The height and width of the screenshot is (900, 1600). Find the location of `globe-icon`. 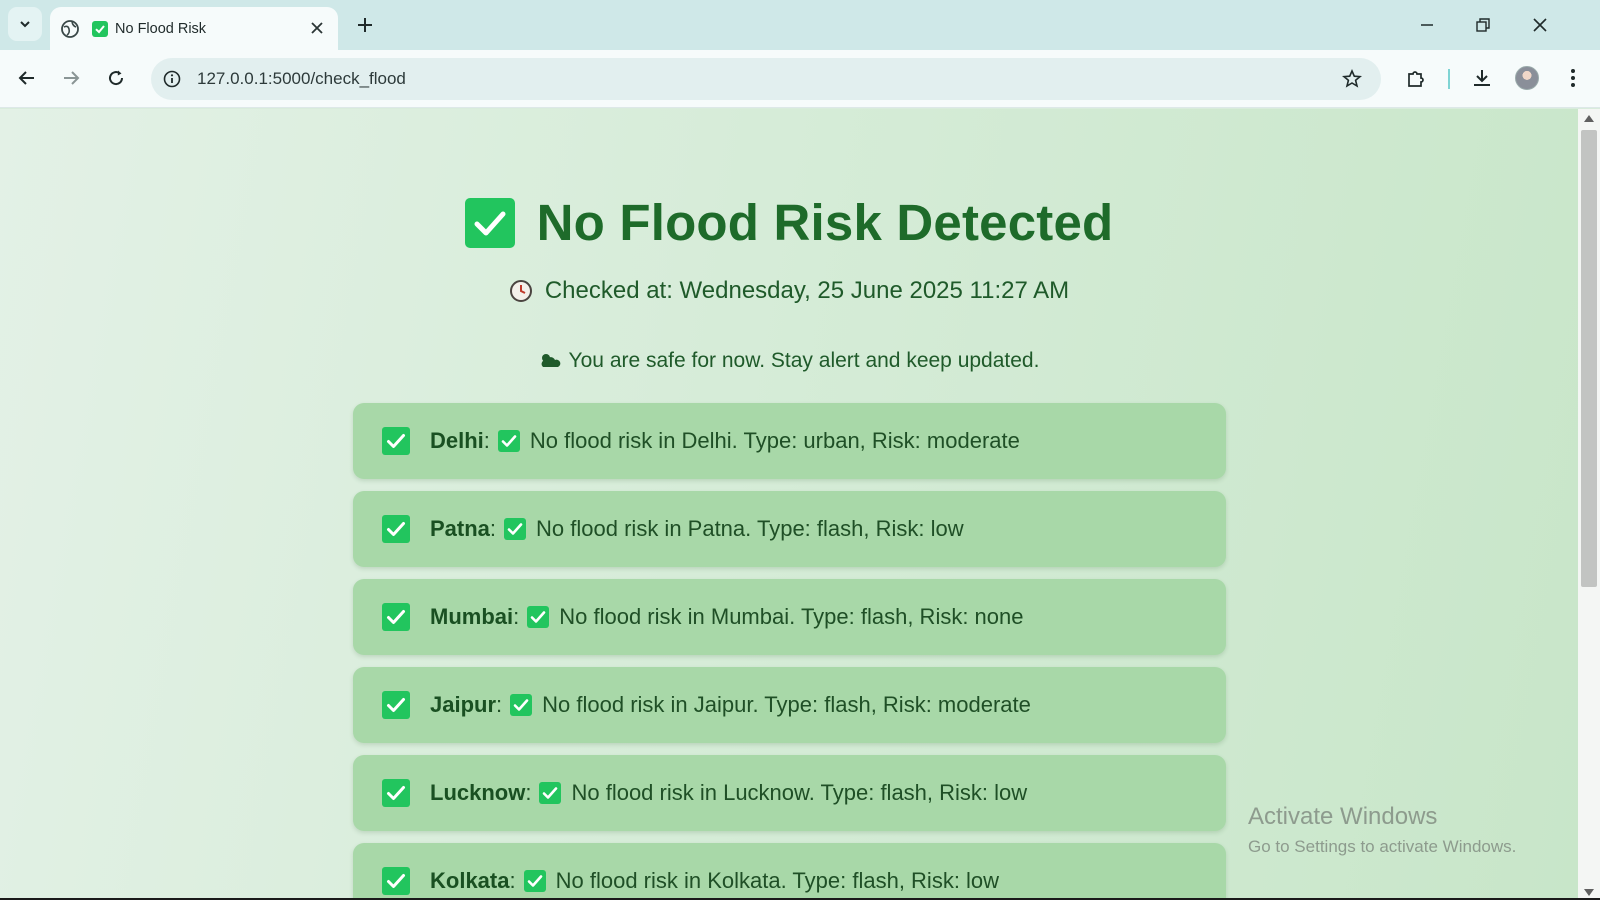

globe-icon is located at coordinates (70, 29).